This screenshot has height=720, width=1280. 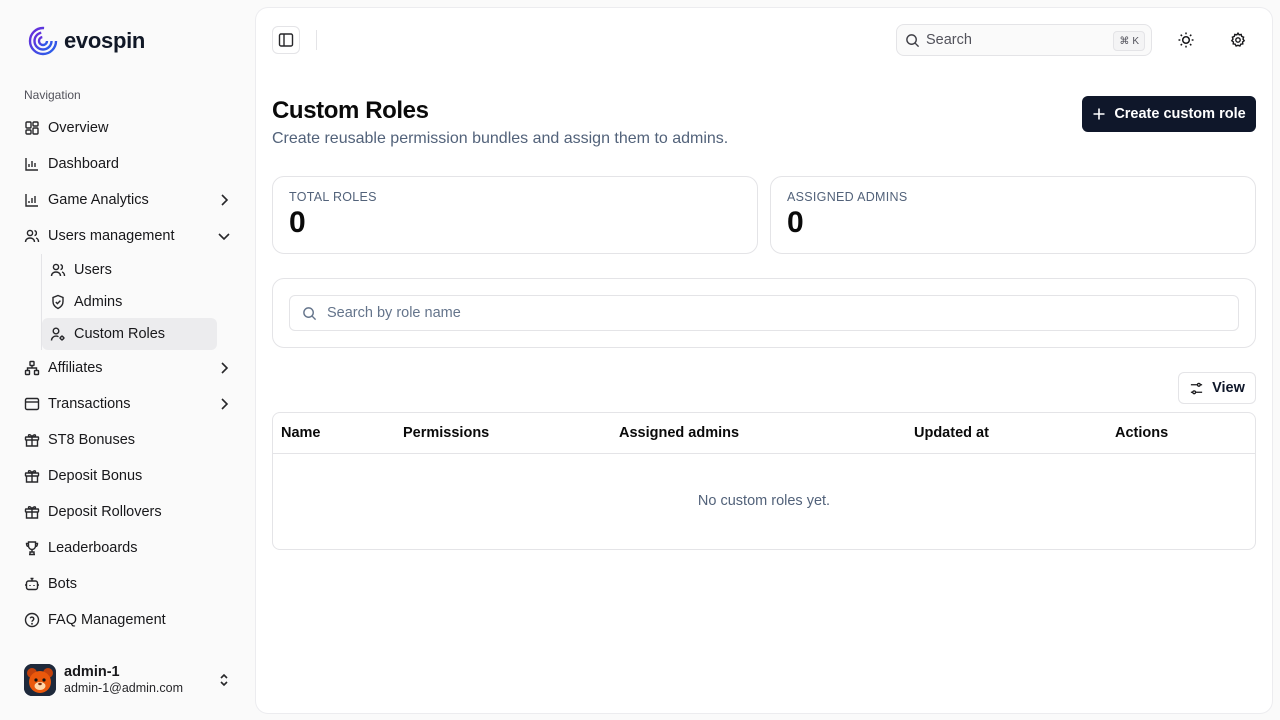 What do you see at coordinates (301, 433) in the screenshot?
I see `column-header-name: Name` at bounding box center [301, 433].